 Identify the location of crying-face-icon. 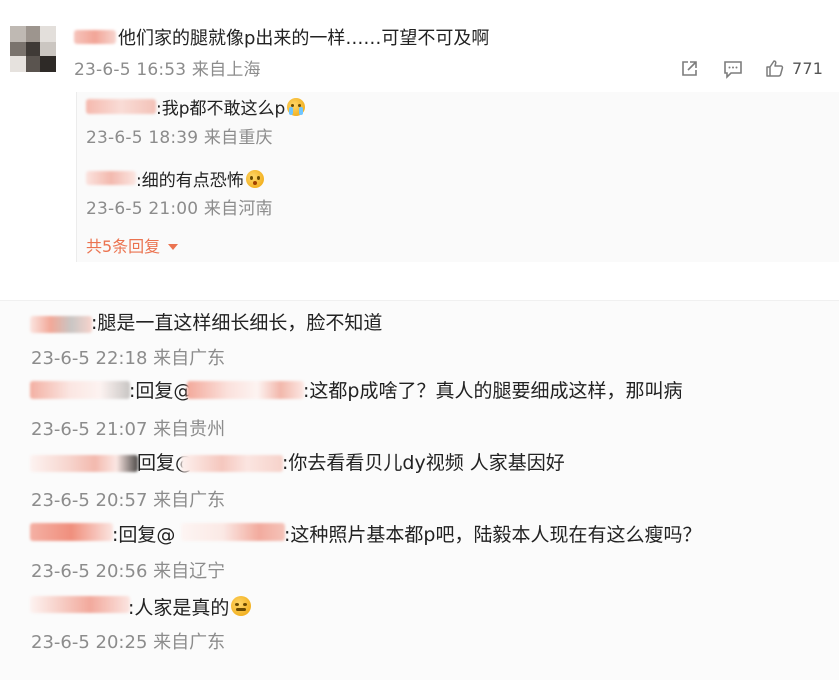
(296, 107).